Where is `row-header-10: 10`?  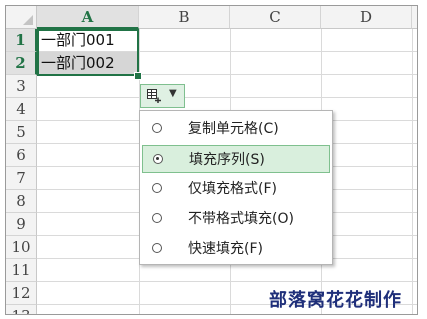 row-header-10: 10 is located at coordinates (21, 247).